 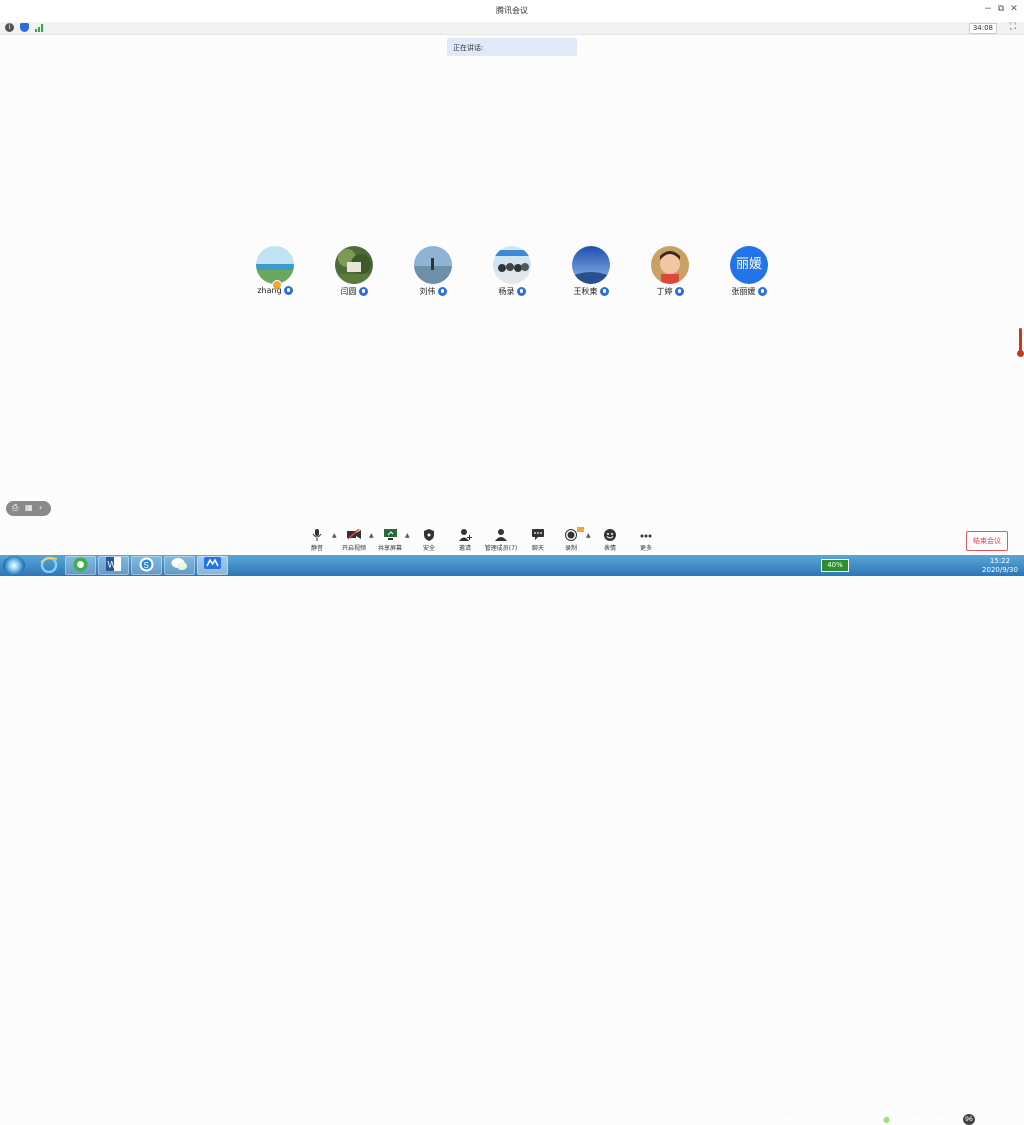 I want to click on view-switch-pill: ⎙ ▦ ‹, so click(x=28, y=508).